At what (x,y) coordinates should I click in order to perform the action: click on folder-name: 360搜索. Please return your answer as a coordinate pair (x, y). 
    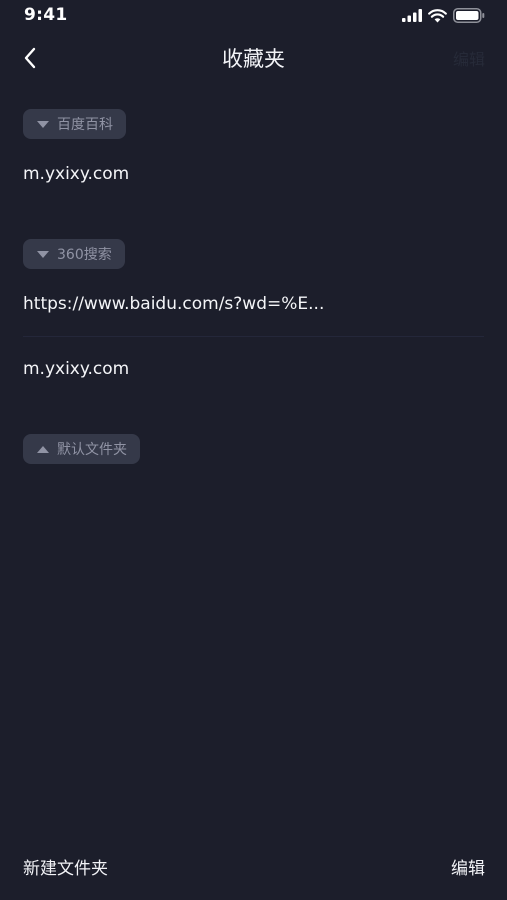
    Looking at the image, I should click on (84, 255).